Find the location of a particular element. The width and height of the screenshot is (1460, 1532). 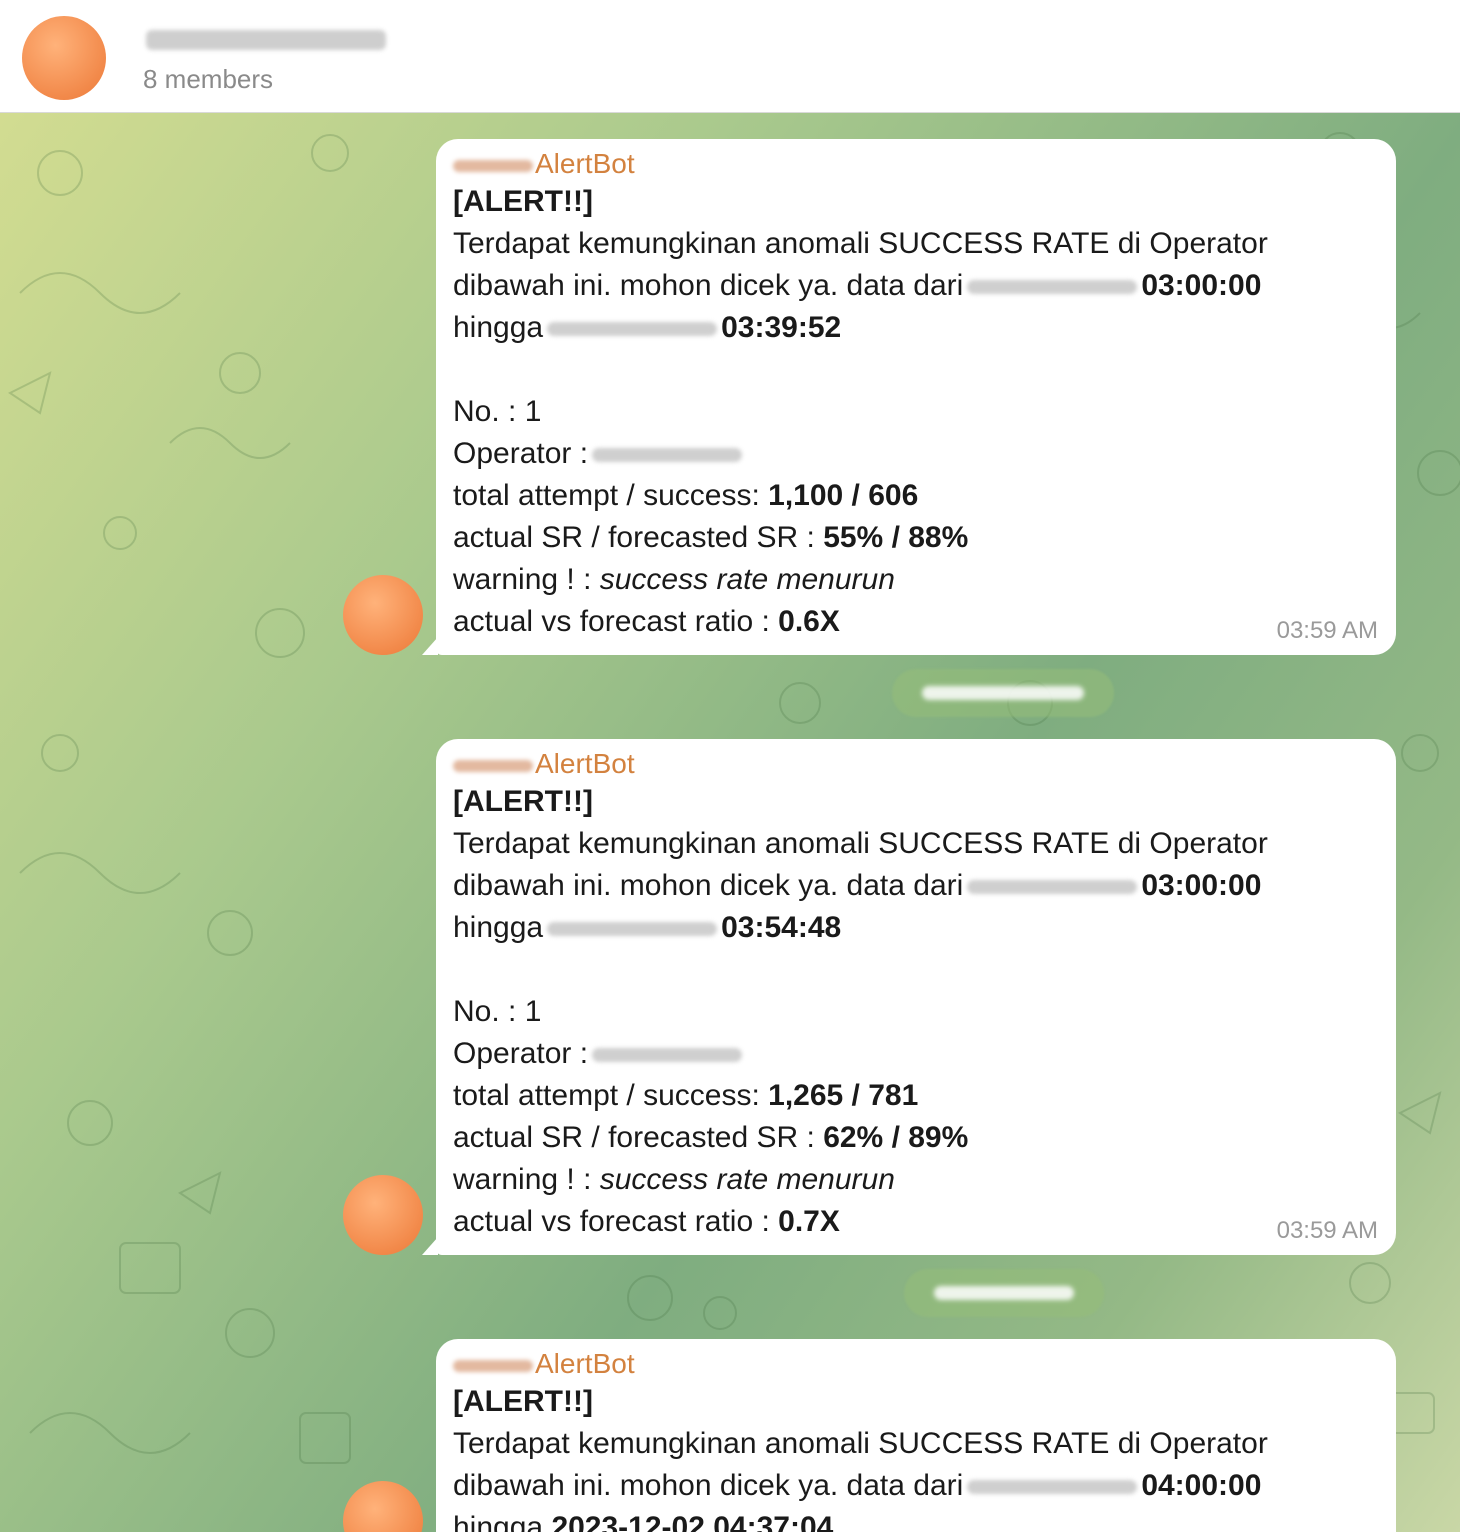

ratio-line: actual vs forecast ratio : 0.6X is located at coordinates (915, 622).